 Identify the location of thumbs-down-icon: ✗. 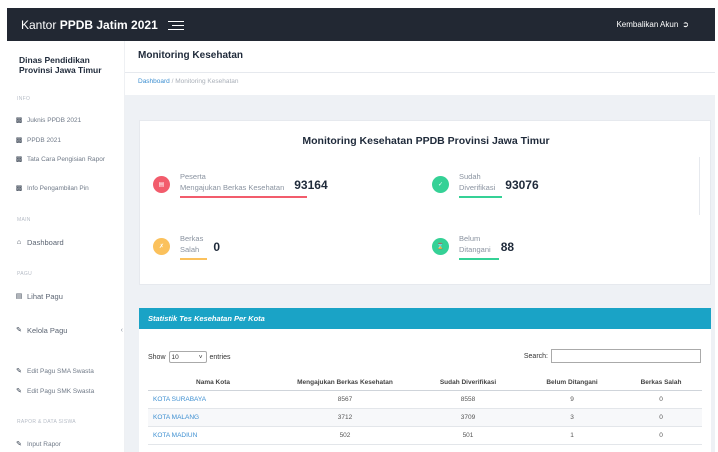
(161, 246).